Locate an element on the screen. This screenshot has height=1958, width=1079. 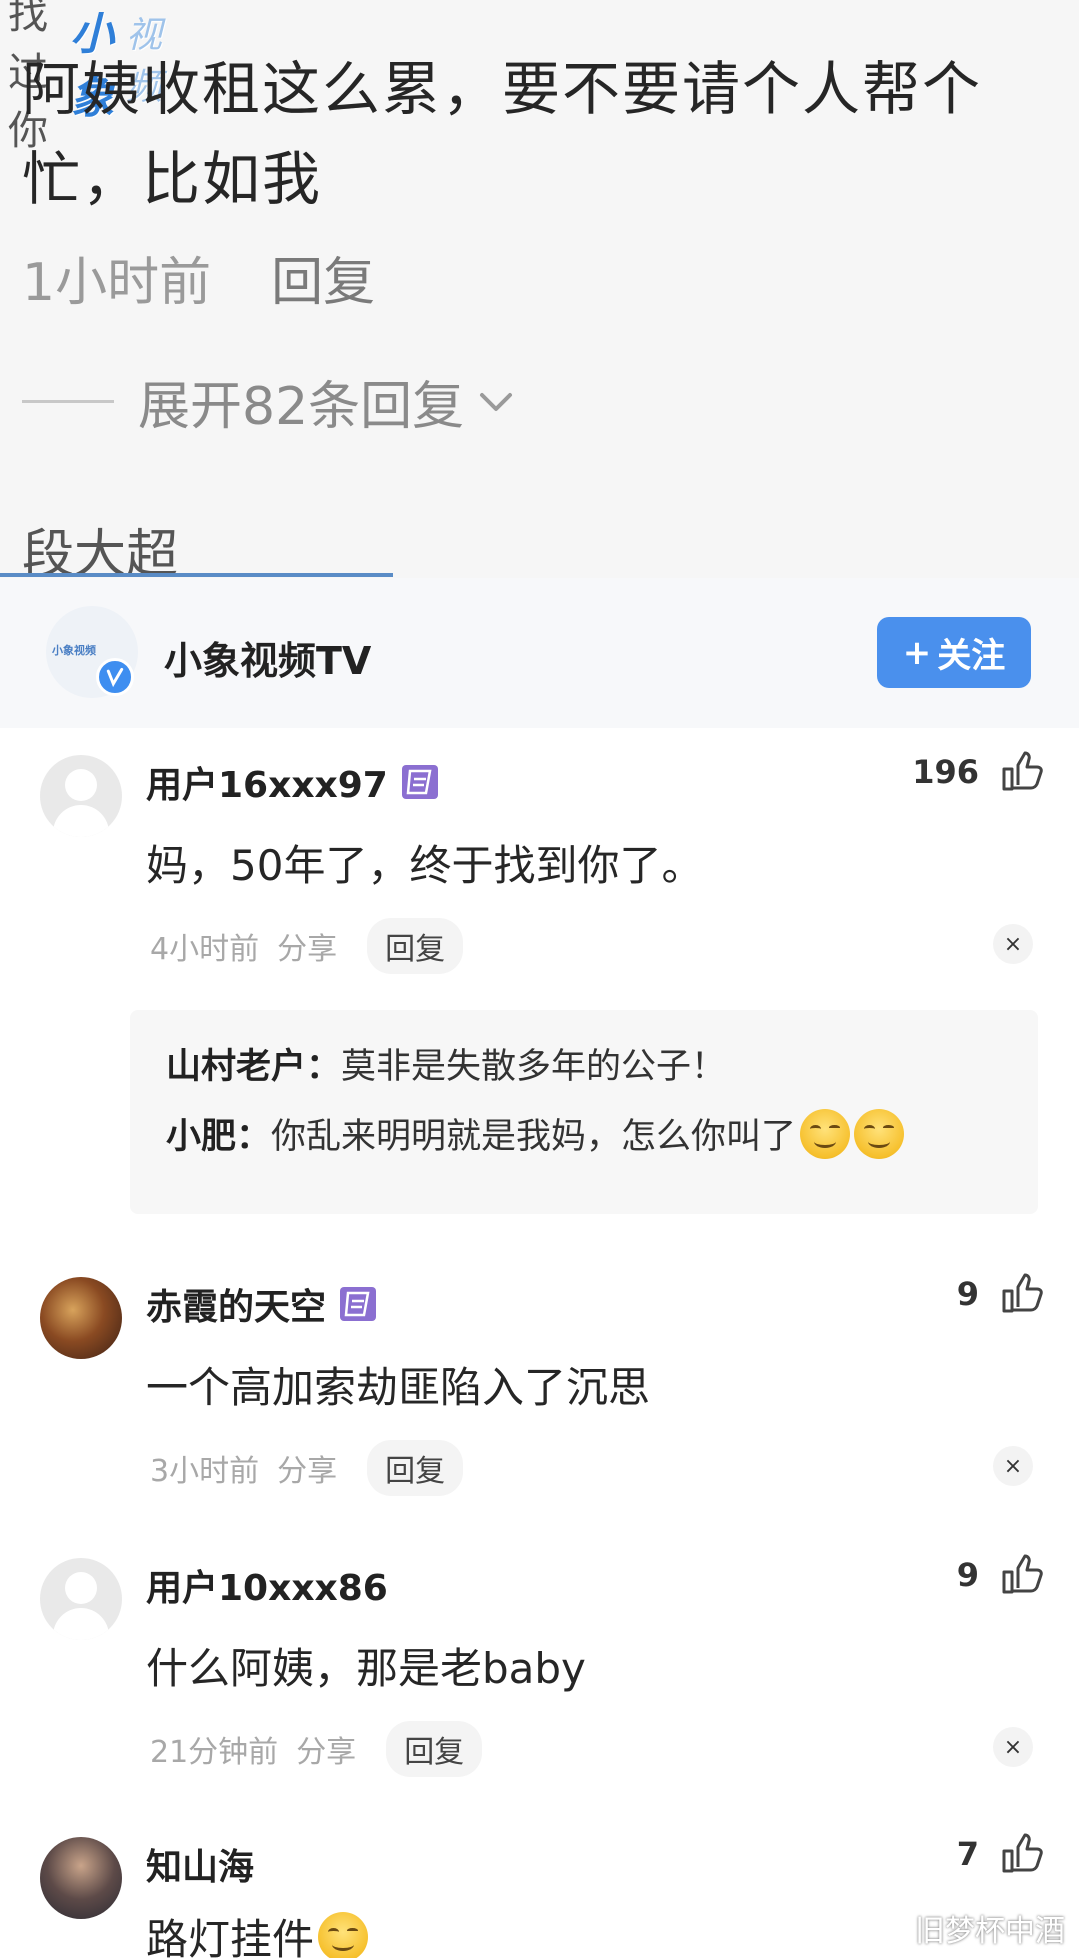
comment-meta: 21分钟前 分享 回复 is located at coordinates (316, 1749).